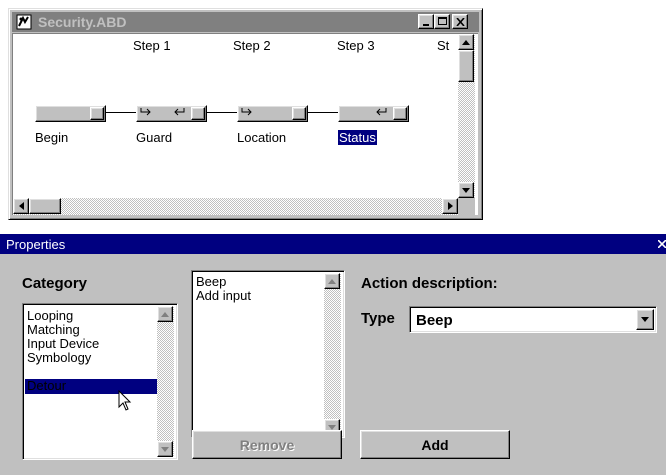  Describe the element at coordinates (82, 22) in the screenshot. I see `security-window-title: Security.ABD` at that location.